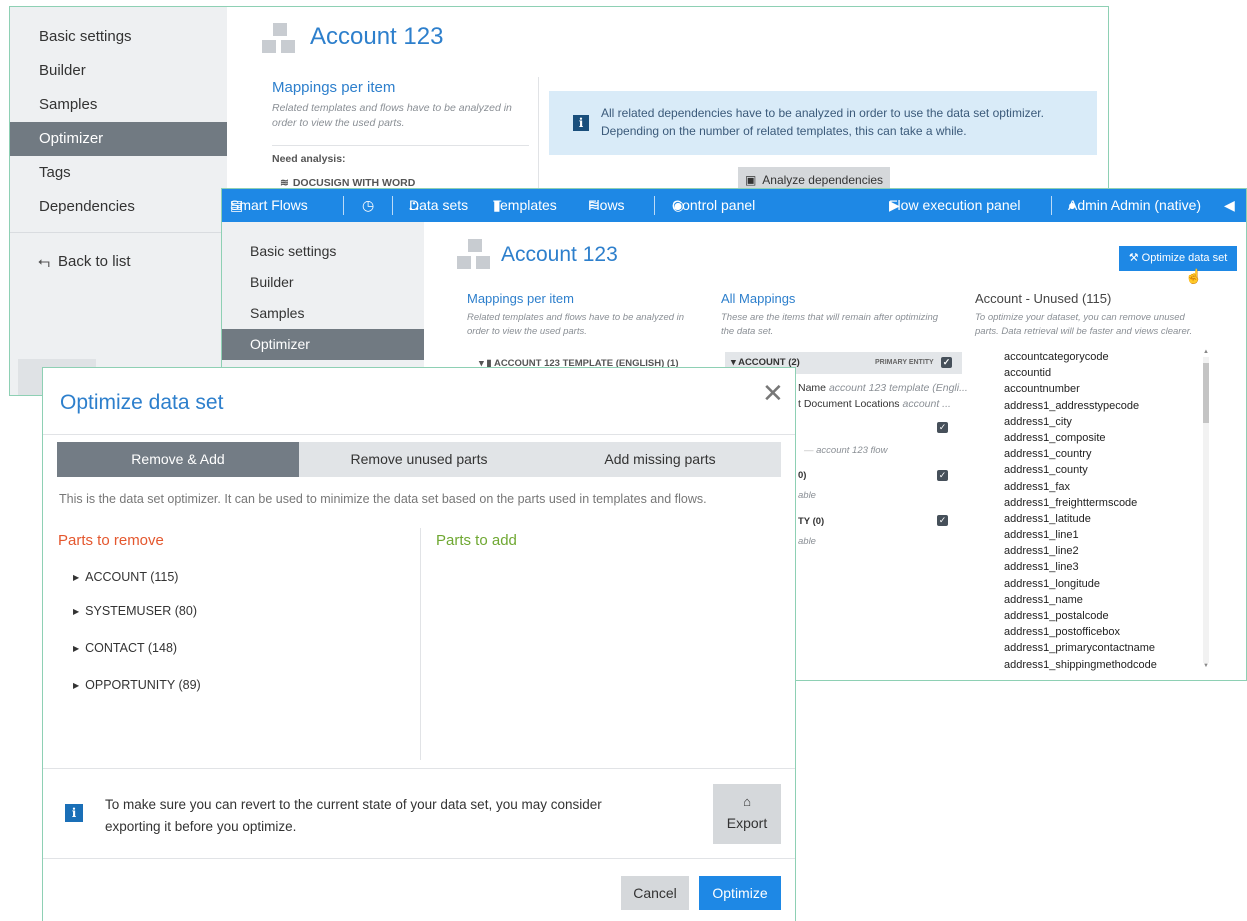 The image size is (1247, 921). Describe the element at coordinates (758, 298) in the screenshot. I see `all-mappings-heading: All Mappings` at that location.